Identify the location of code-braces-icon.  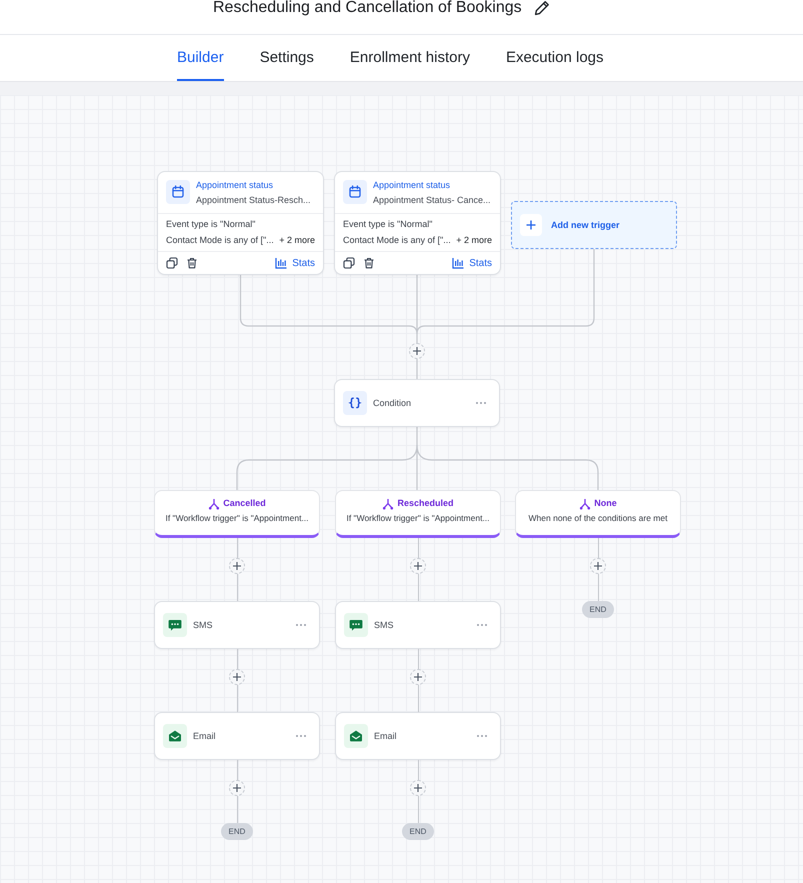
(355, 403).